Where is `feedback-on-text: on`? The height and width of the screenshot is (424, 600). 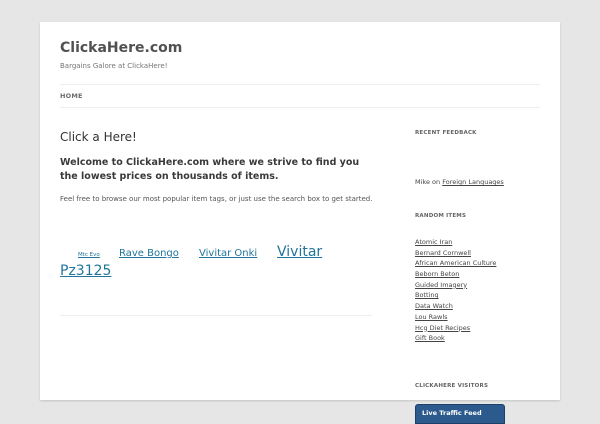
feedback-on-text: on is located at coordinates (436, 182).